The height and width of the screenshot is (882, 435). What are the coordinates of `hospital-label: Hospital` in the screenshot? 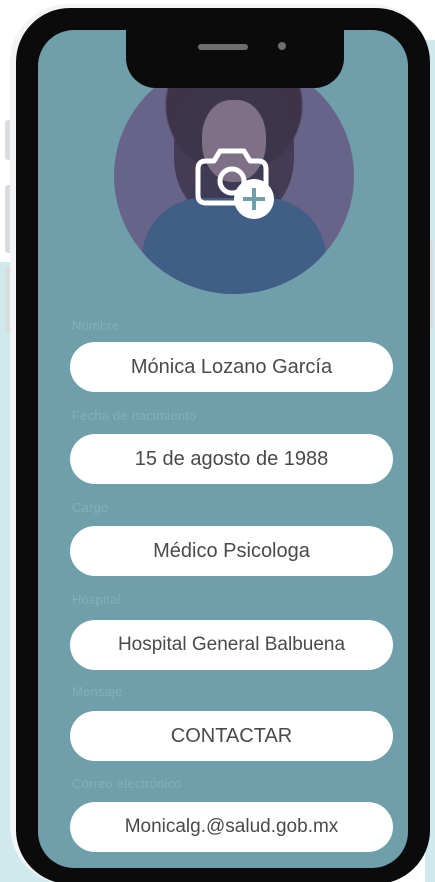 It's located at (96, 599).